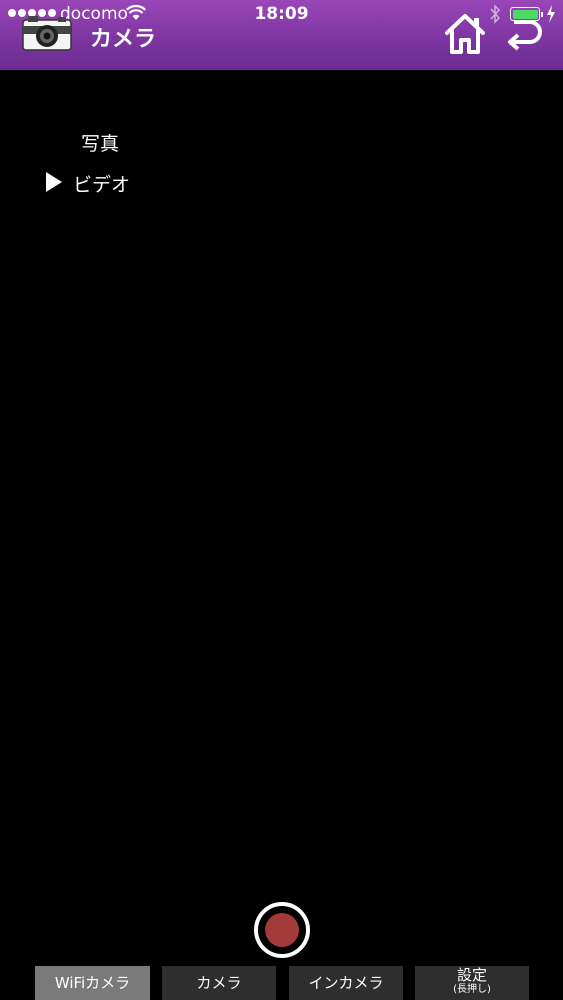 This screenshot has height=1000, width=563. I want to click on back-icon, so click(525, 34).